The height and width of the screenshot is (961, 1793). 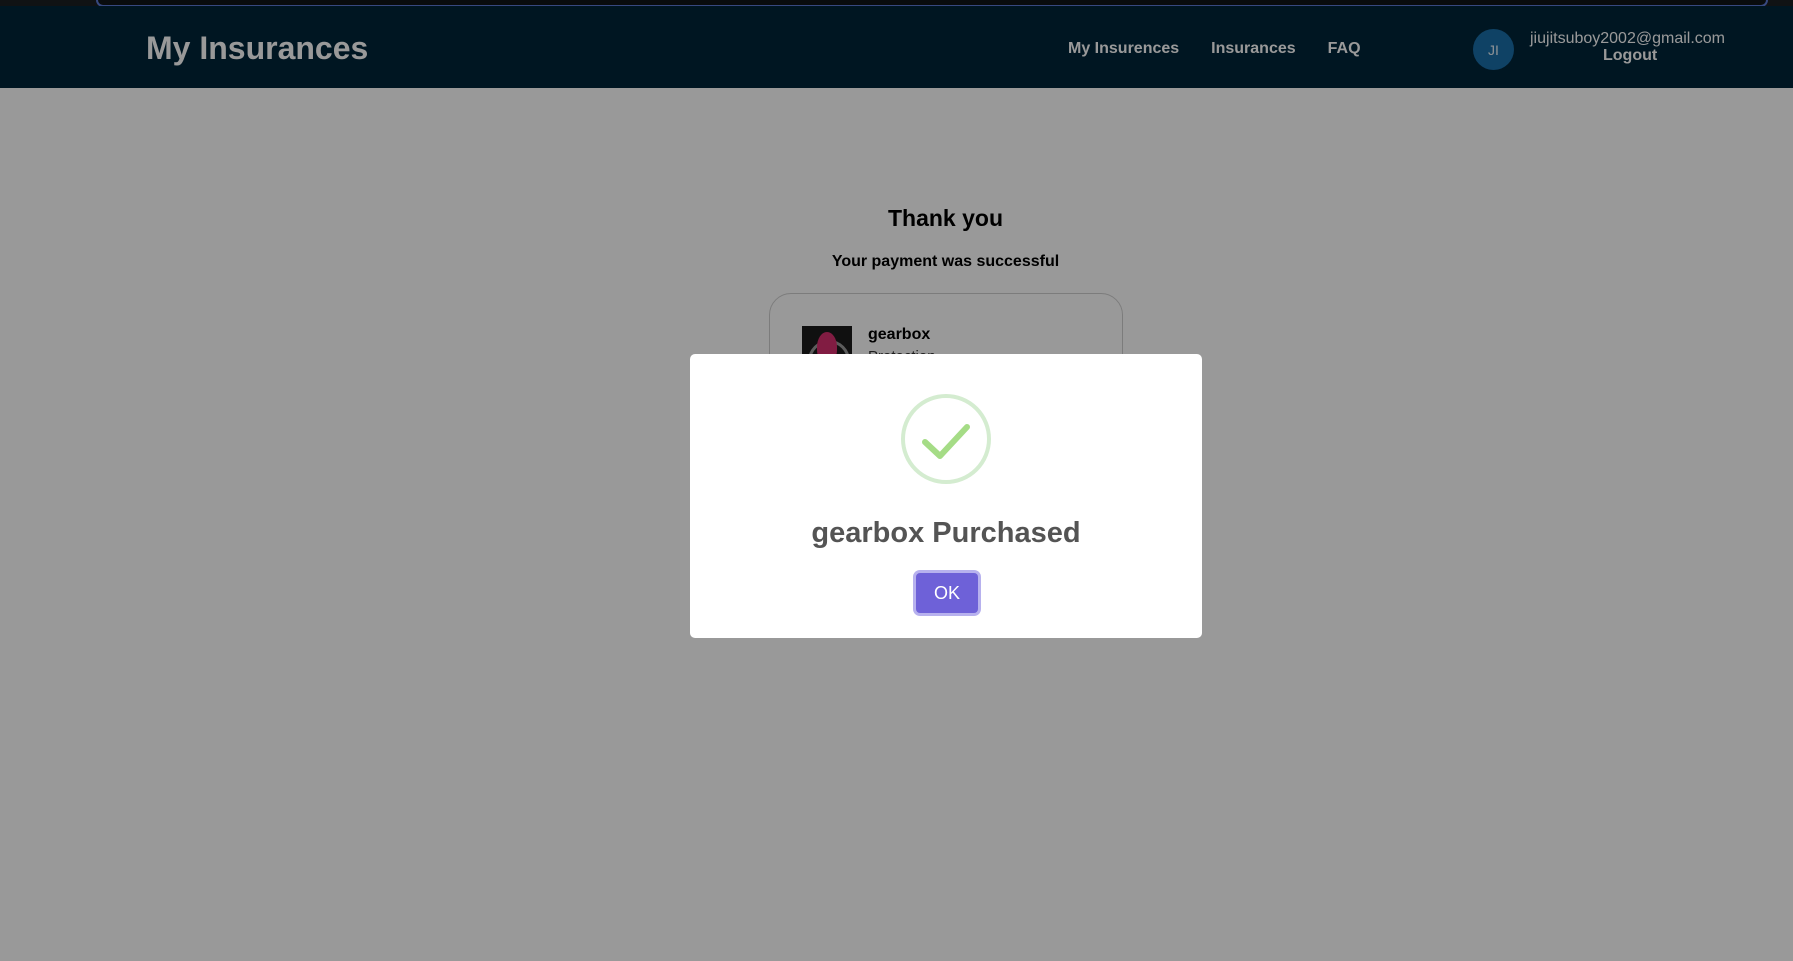 I want to click on modal-title: gearbox Purchased, so click(x=946, y=533).